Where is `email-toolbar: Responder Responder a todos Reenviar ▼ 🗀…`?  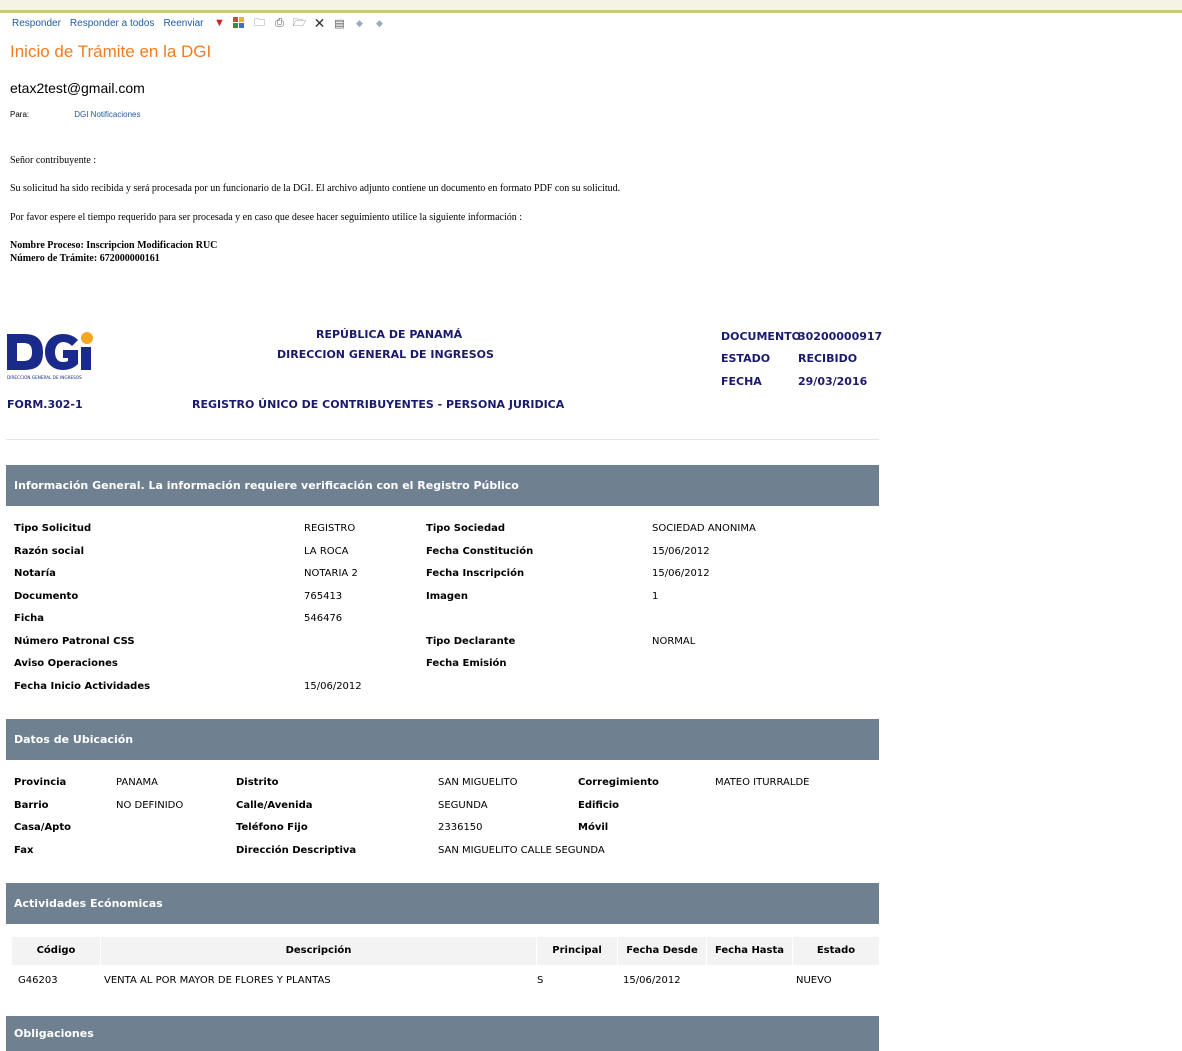
email-toolbar: Responder Responder a todos Reenviar ▼ 🗀… is located at coordinates (202, 23).